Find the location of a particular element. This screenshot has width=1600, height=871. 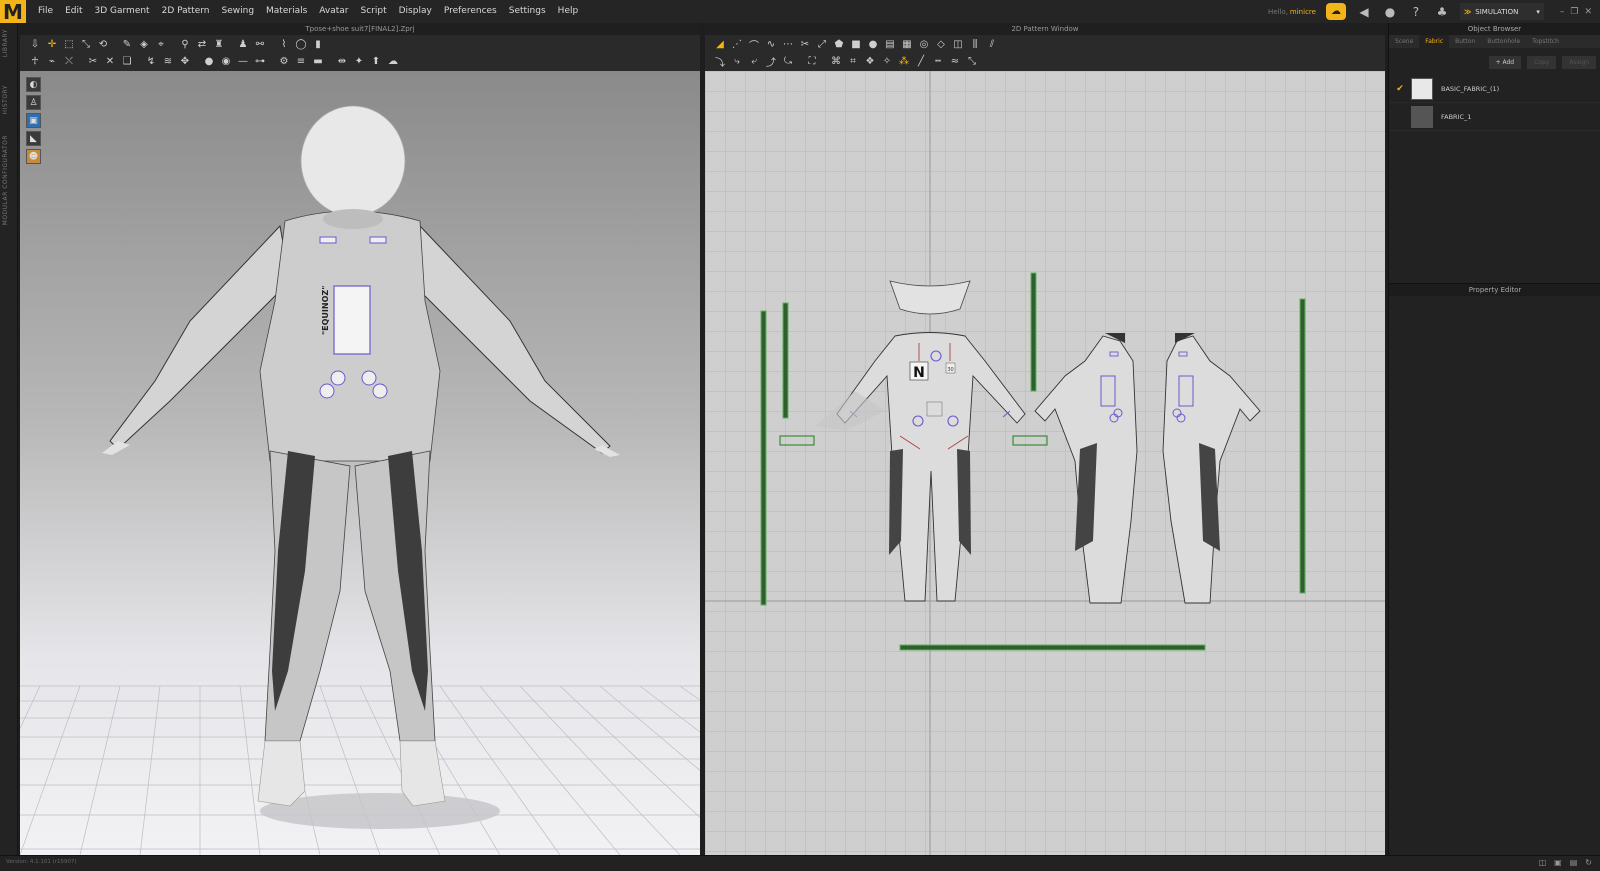

fitting-icon: ⬆ is located at coordinates (376, 62).